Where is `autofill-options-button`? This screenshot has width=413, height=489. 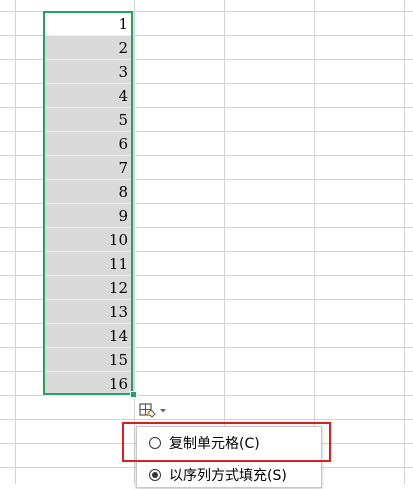
autofill-options-button is located at coordinates (156, 411).